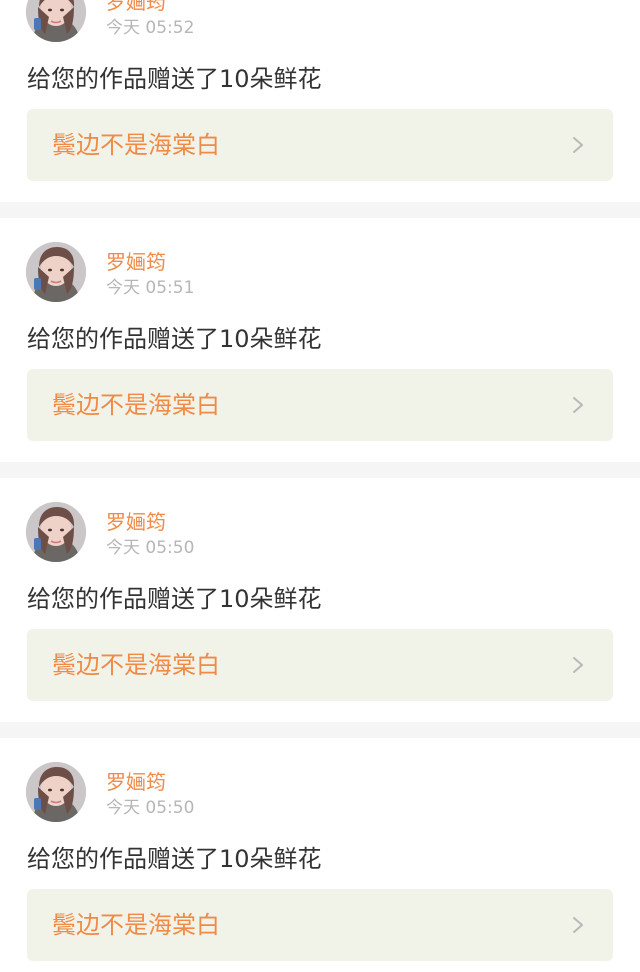 The image size is (640, 972). I want to click on timestamp: 今天 05:52, so click(150, 28).